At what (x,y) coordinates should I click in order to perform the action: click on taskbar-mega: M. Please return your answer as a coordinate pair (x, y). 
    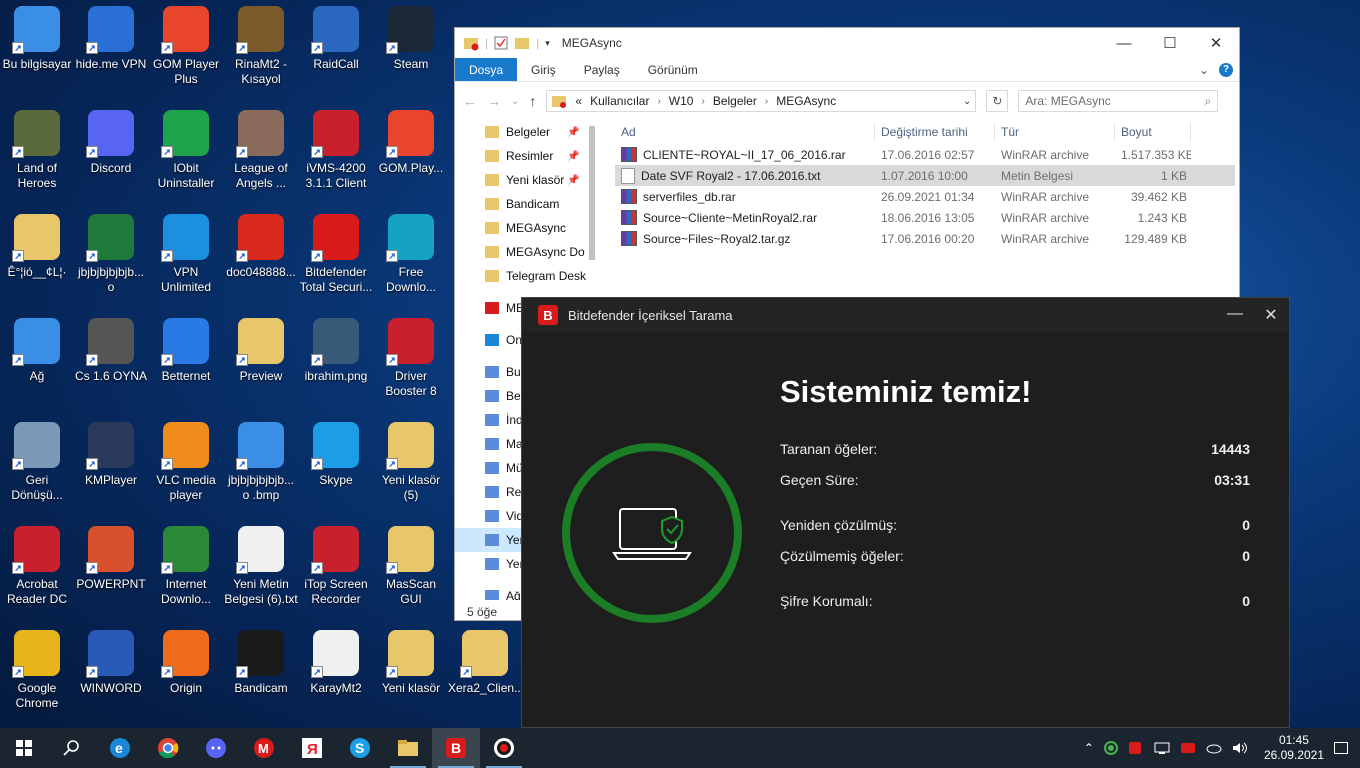
    Looking at the image, I should click on (264, 748).